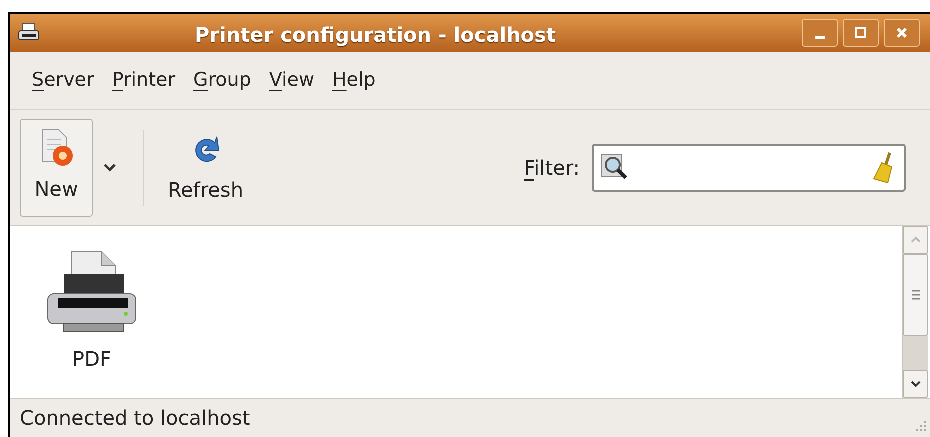 Image resolution: width=930 pixels, height=437 pixels. I want to click on minimize-button, so click(820, 33).